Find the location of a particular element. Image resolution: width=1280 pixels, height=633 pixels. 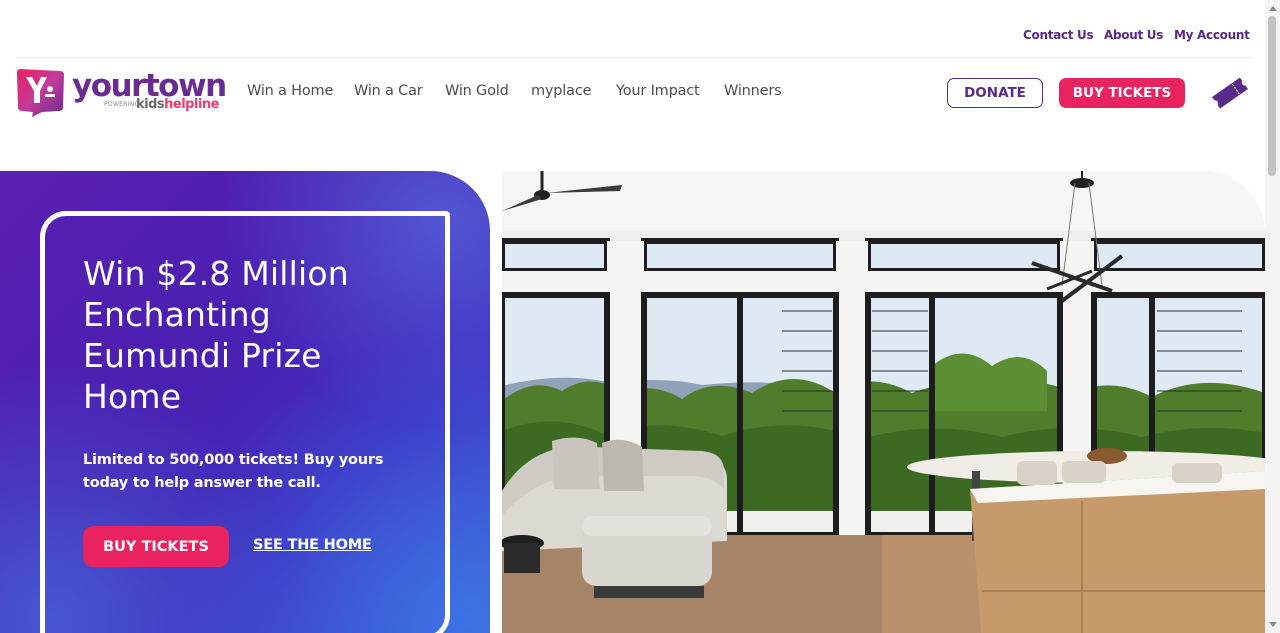

nav-win-gold: Win Gold is located at coordinates (477, 91).